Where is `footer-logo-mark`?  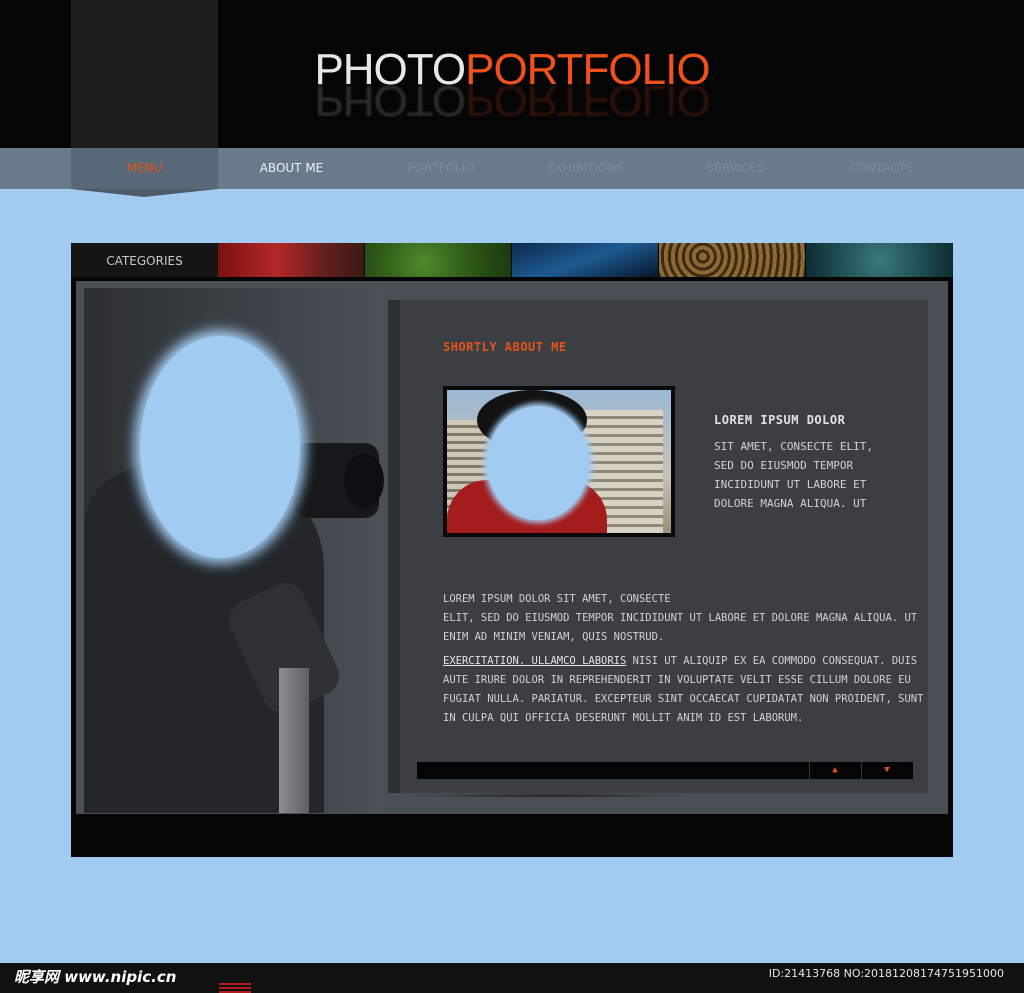 footer-logo-mark is located at coordinates (235, 988).